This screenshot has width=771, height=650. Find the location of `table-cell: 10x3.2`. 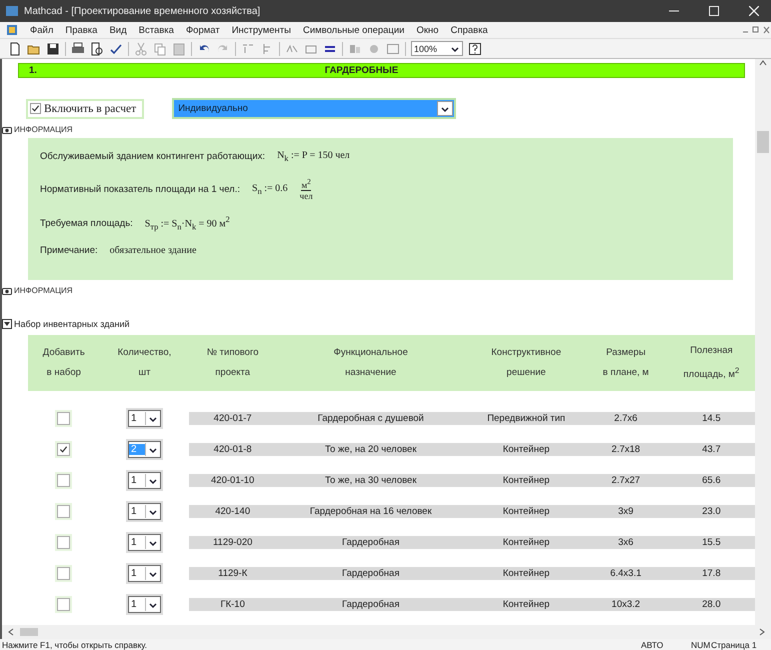

table-cell: 10x3.2 is located at coordinates (625, 605).